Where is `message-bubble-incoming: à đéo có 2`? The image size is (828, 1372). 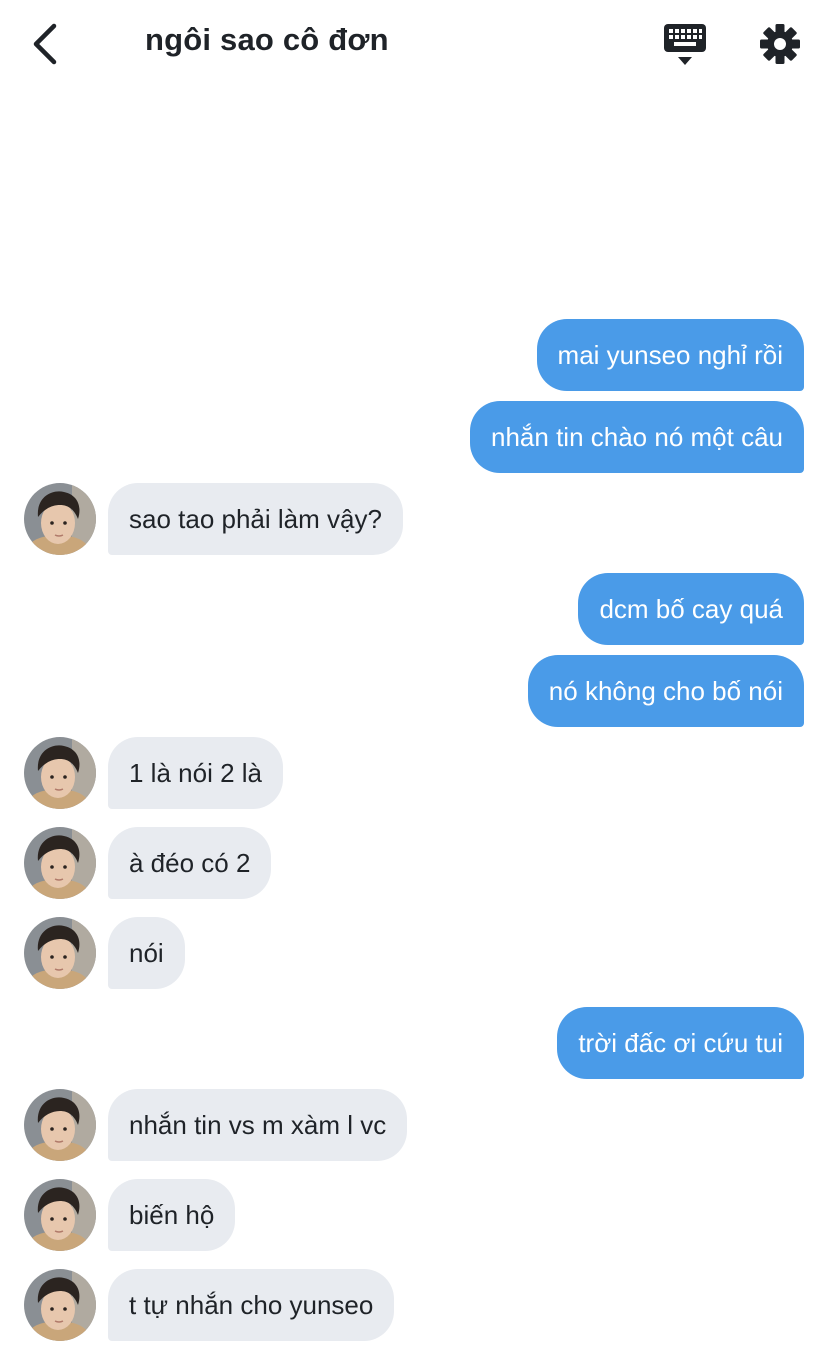 message-bubble-incoming: à đéo có 2 is located at coordinates (190, 863).